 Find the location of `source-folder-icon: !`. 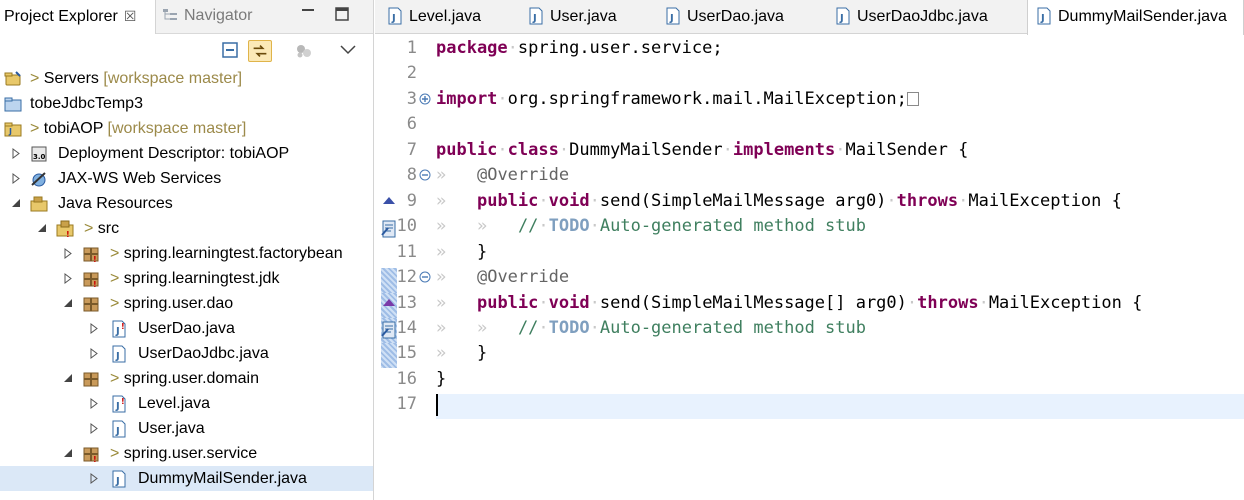

source-folder-icon: ! is located at coordinates (65, 229).